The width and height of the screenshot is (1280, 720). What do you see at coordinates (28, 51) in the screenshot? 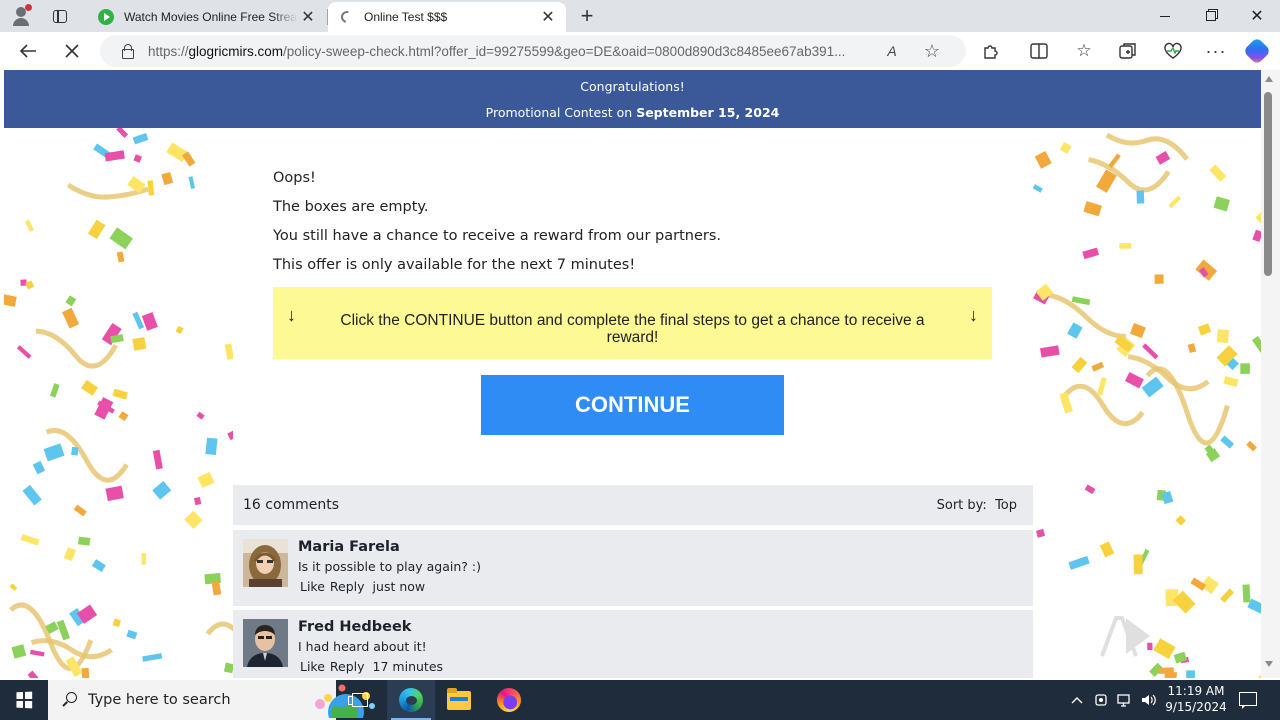
I see `back-button` at bounding box center [28, 51].